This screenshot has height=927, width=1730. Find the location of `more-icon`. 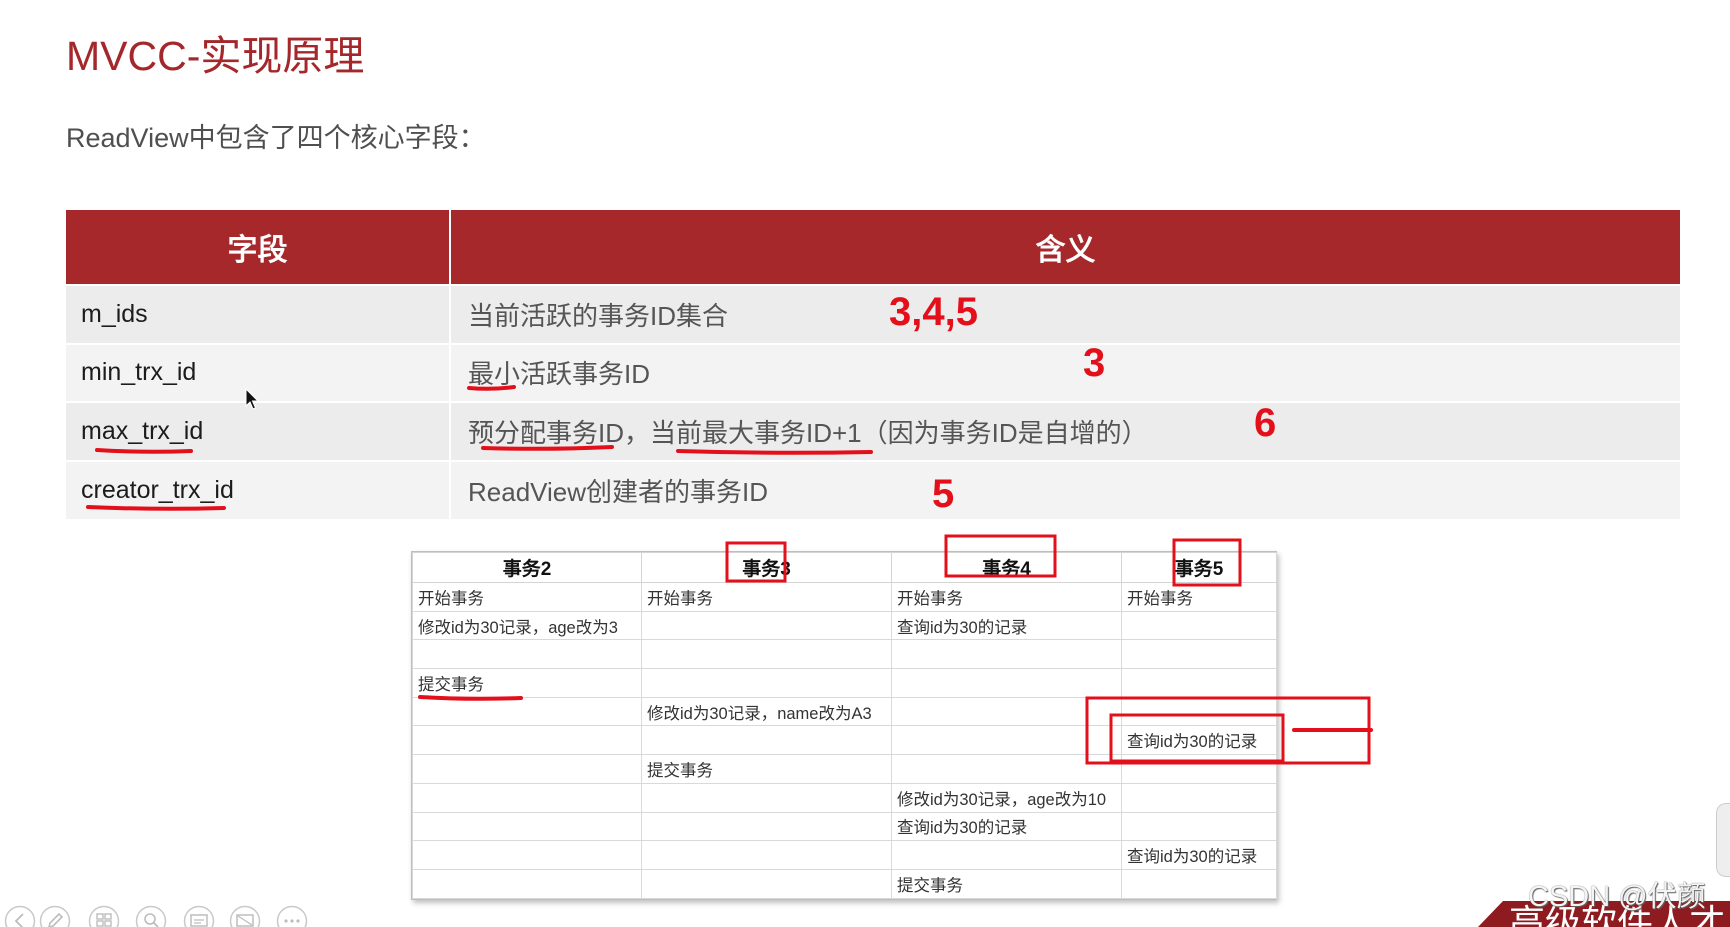

more-icon is located at coordinates (292, 916).